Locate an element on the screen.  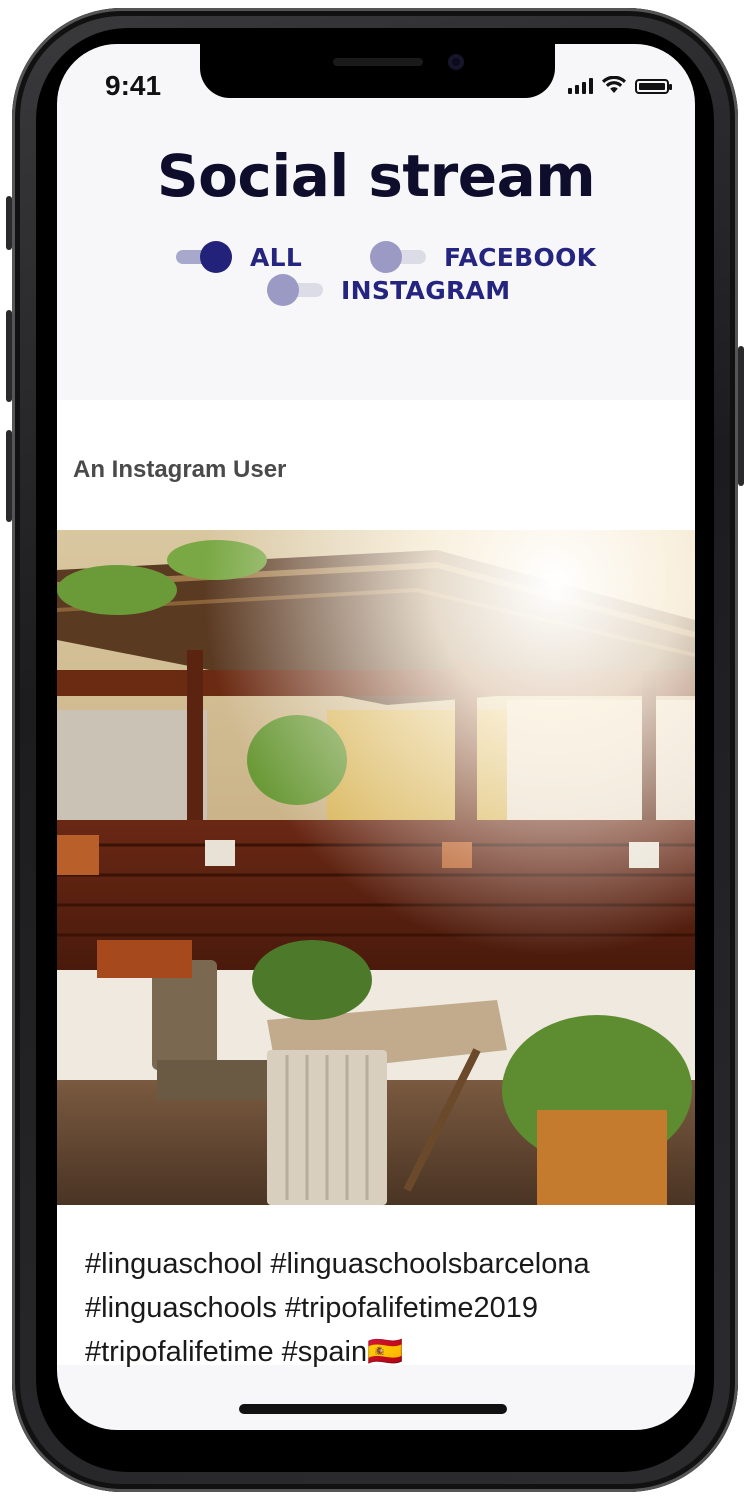
caption-line: #tripofalifetime #spain🇪🇸 is located at coordinates (244, 1352).